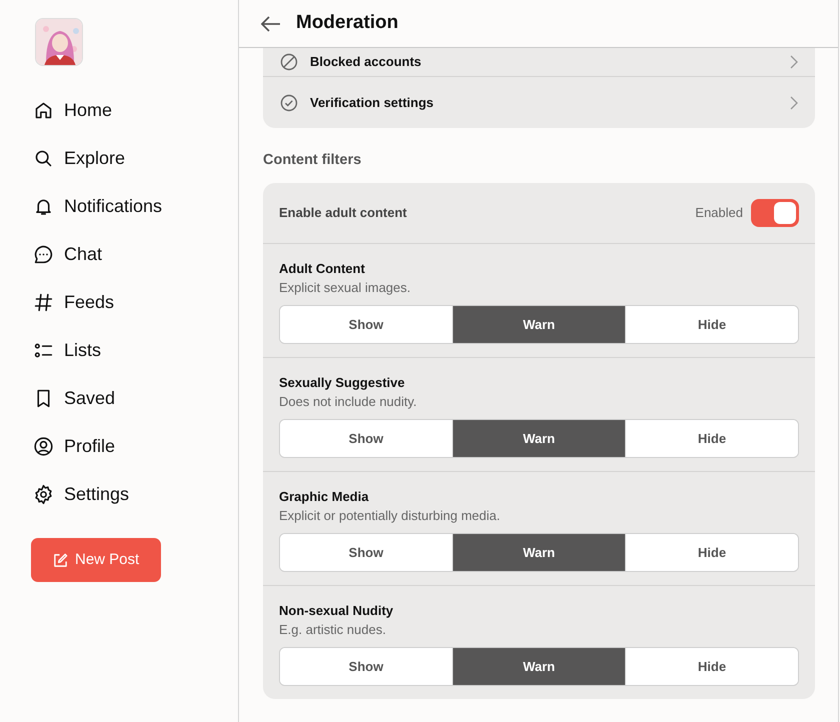 This screenshot has width=840, height=722. Describe the element at coordinates (289, 103) in the screenshot. I see `check-circle-icon` at that location.